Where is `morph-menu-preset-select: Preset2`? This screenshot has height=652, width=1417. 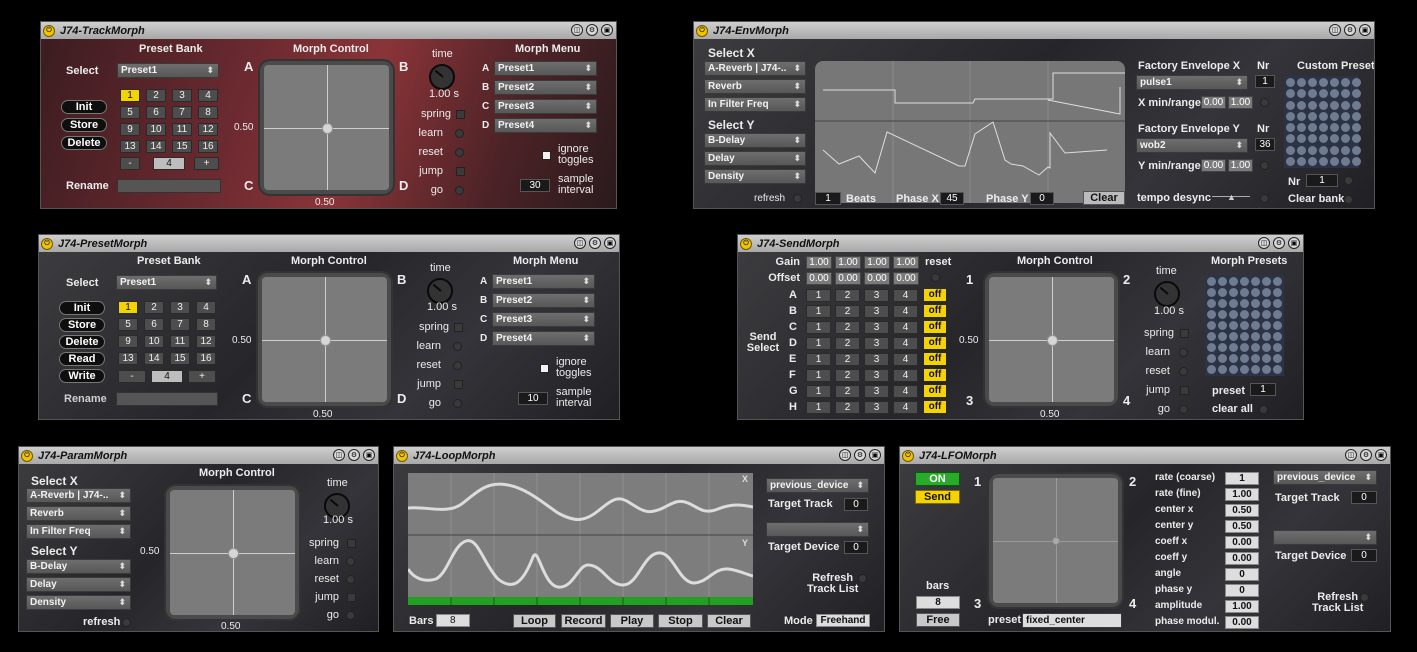
morph-menu-preset-select: Preset2 is located at coordinates (543, 300).